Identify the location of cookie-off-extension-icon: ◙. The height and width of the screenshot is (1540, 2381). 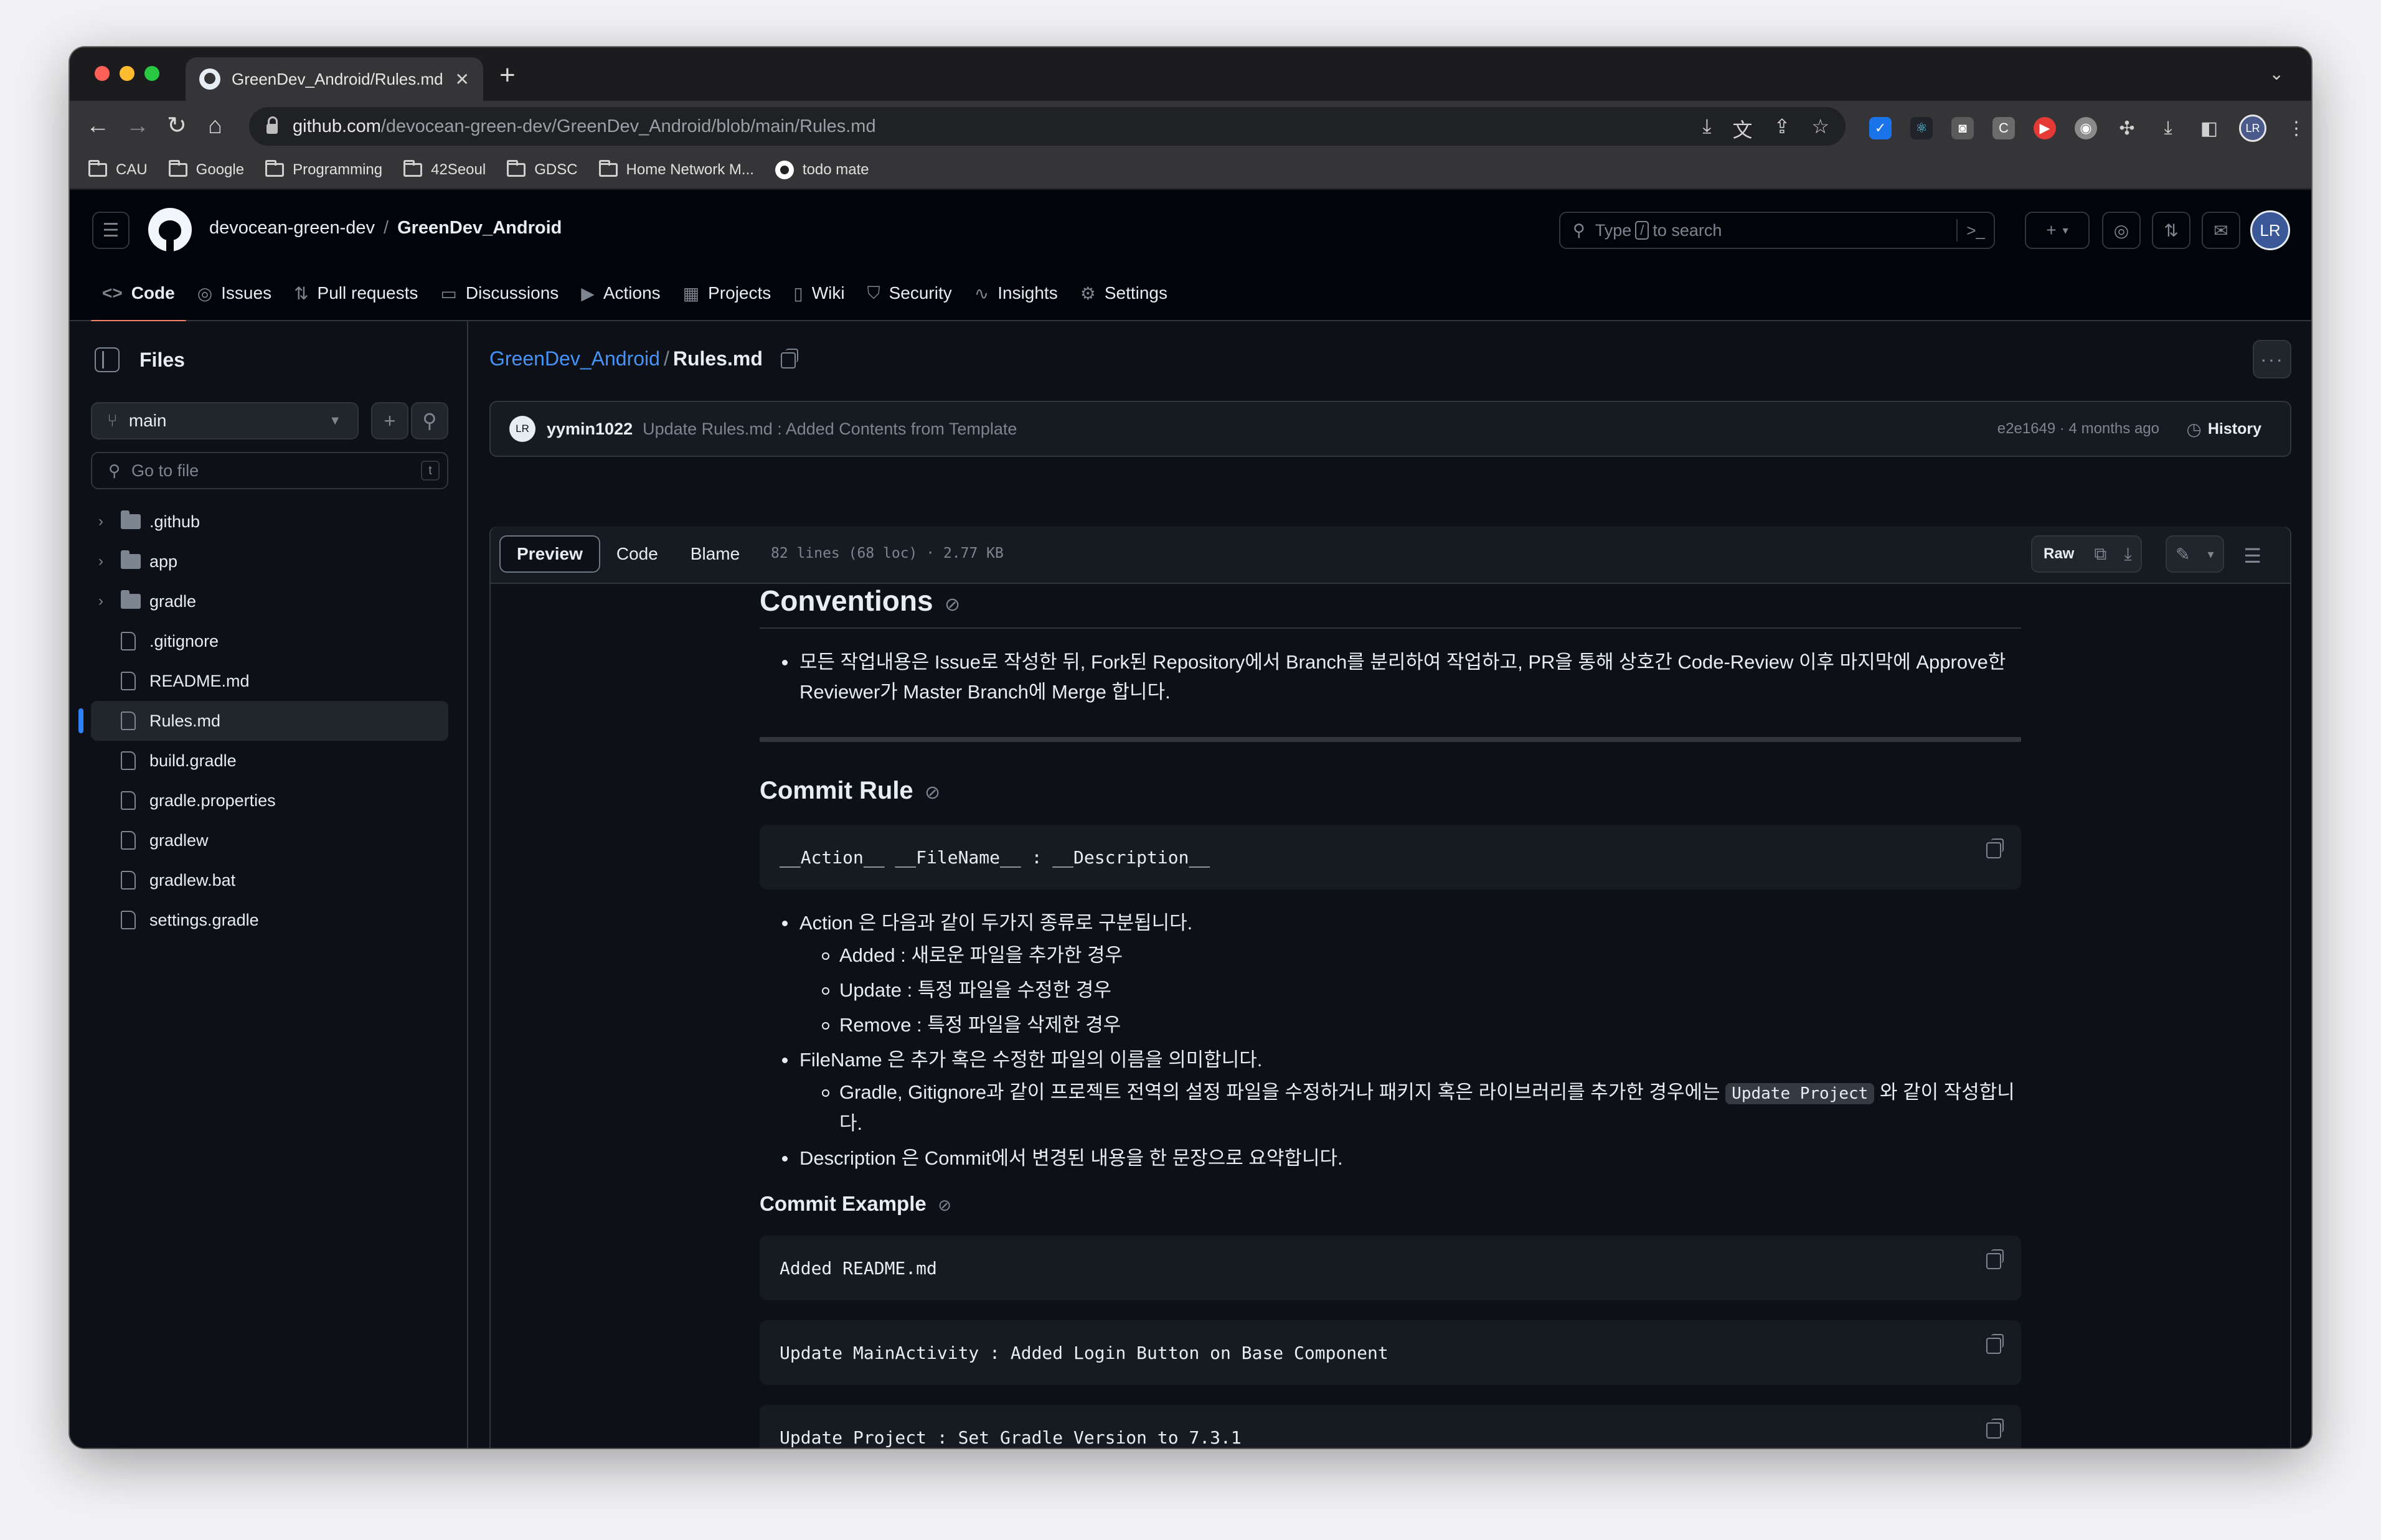
(1962, 128).